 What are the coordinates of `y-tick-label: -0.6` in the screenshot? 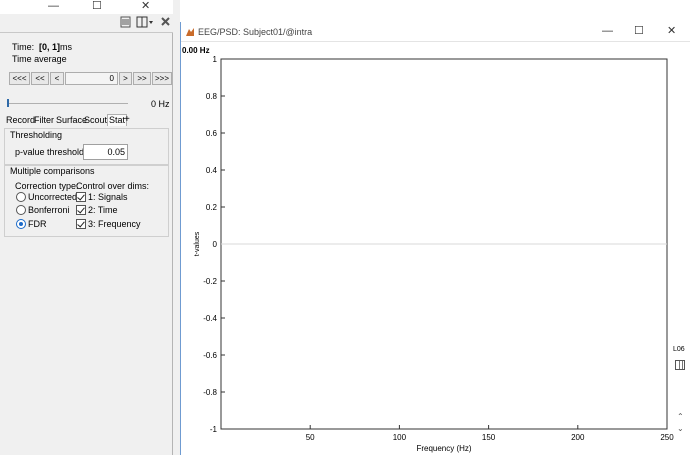 It's located at (210, 355).